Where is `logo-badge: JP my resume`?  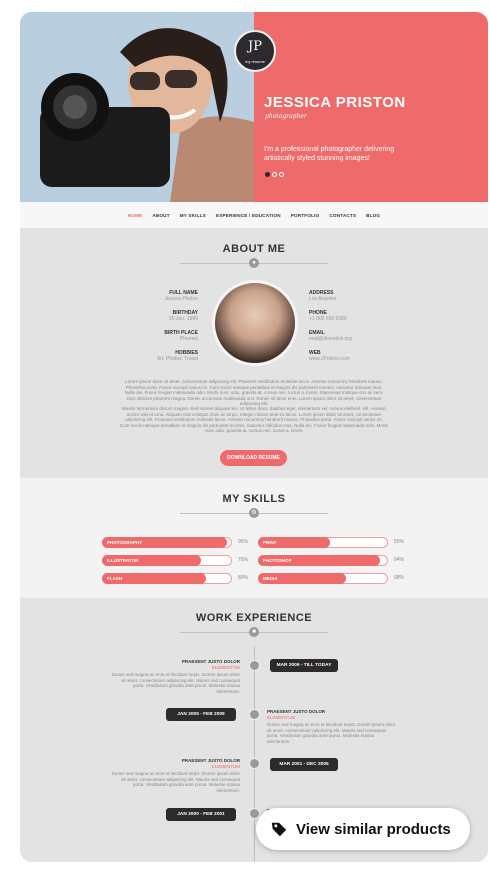 logo-badge: JP my resume is located at coordinates (255, 51).